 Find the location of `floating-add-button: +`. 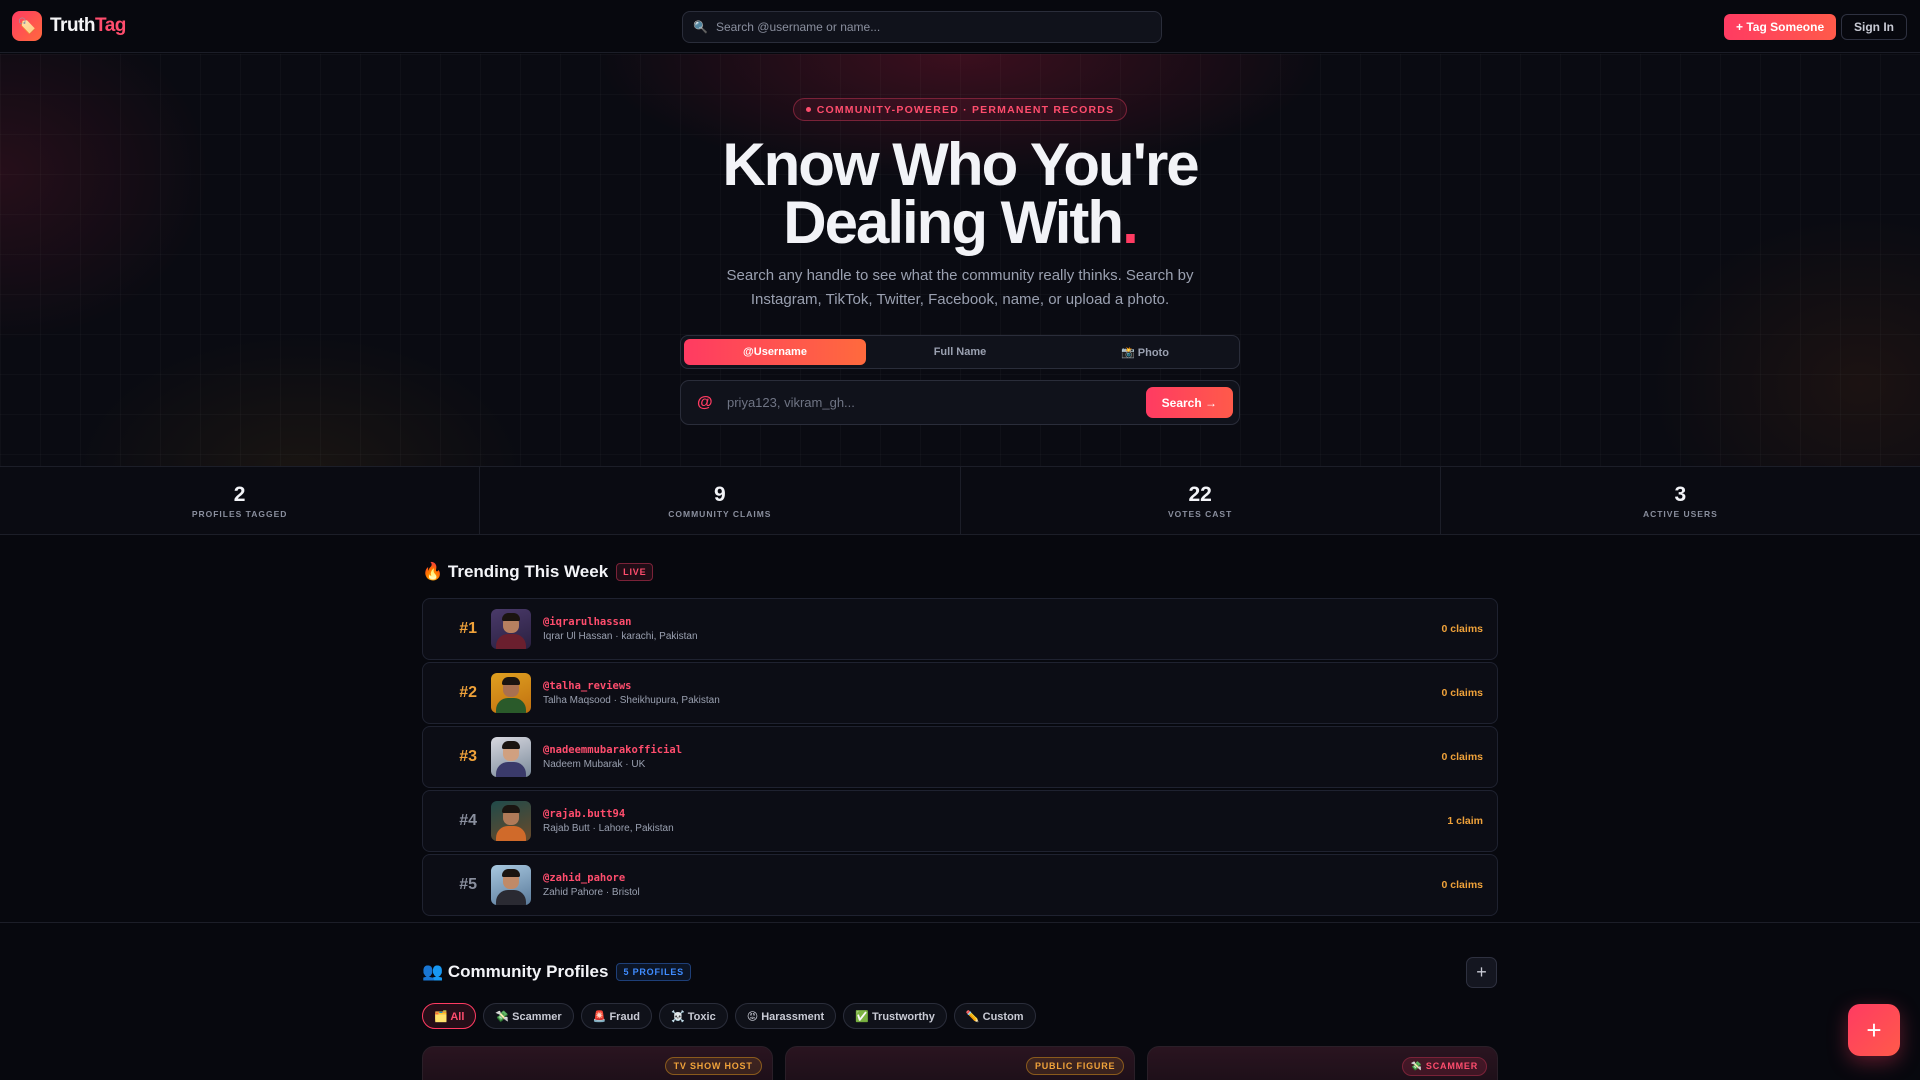

floating-add-button: + is located at coordinates (1874, 1030).